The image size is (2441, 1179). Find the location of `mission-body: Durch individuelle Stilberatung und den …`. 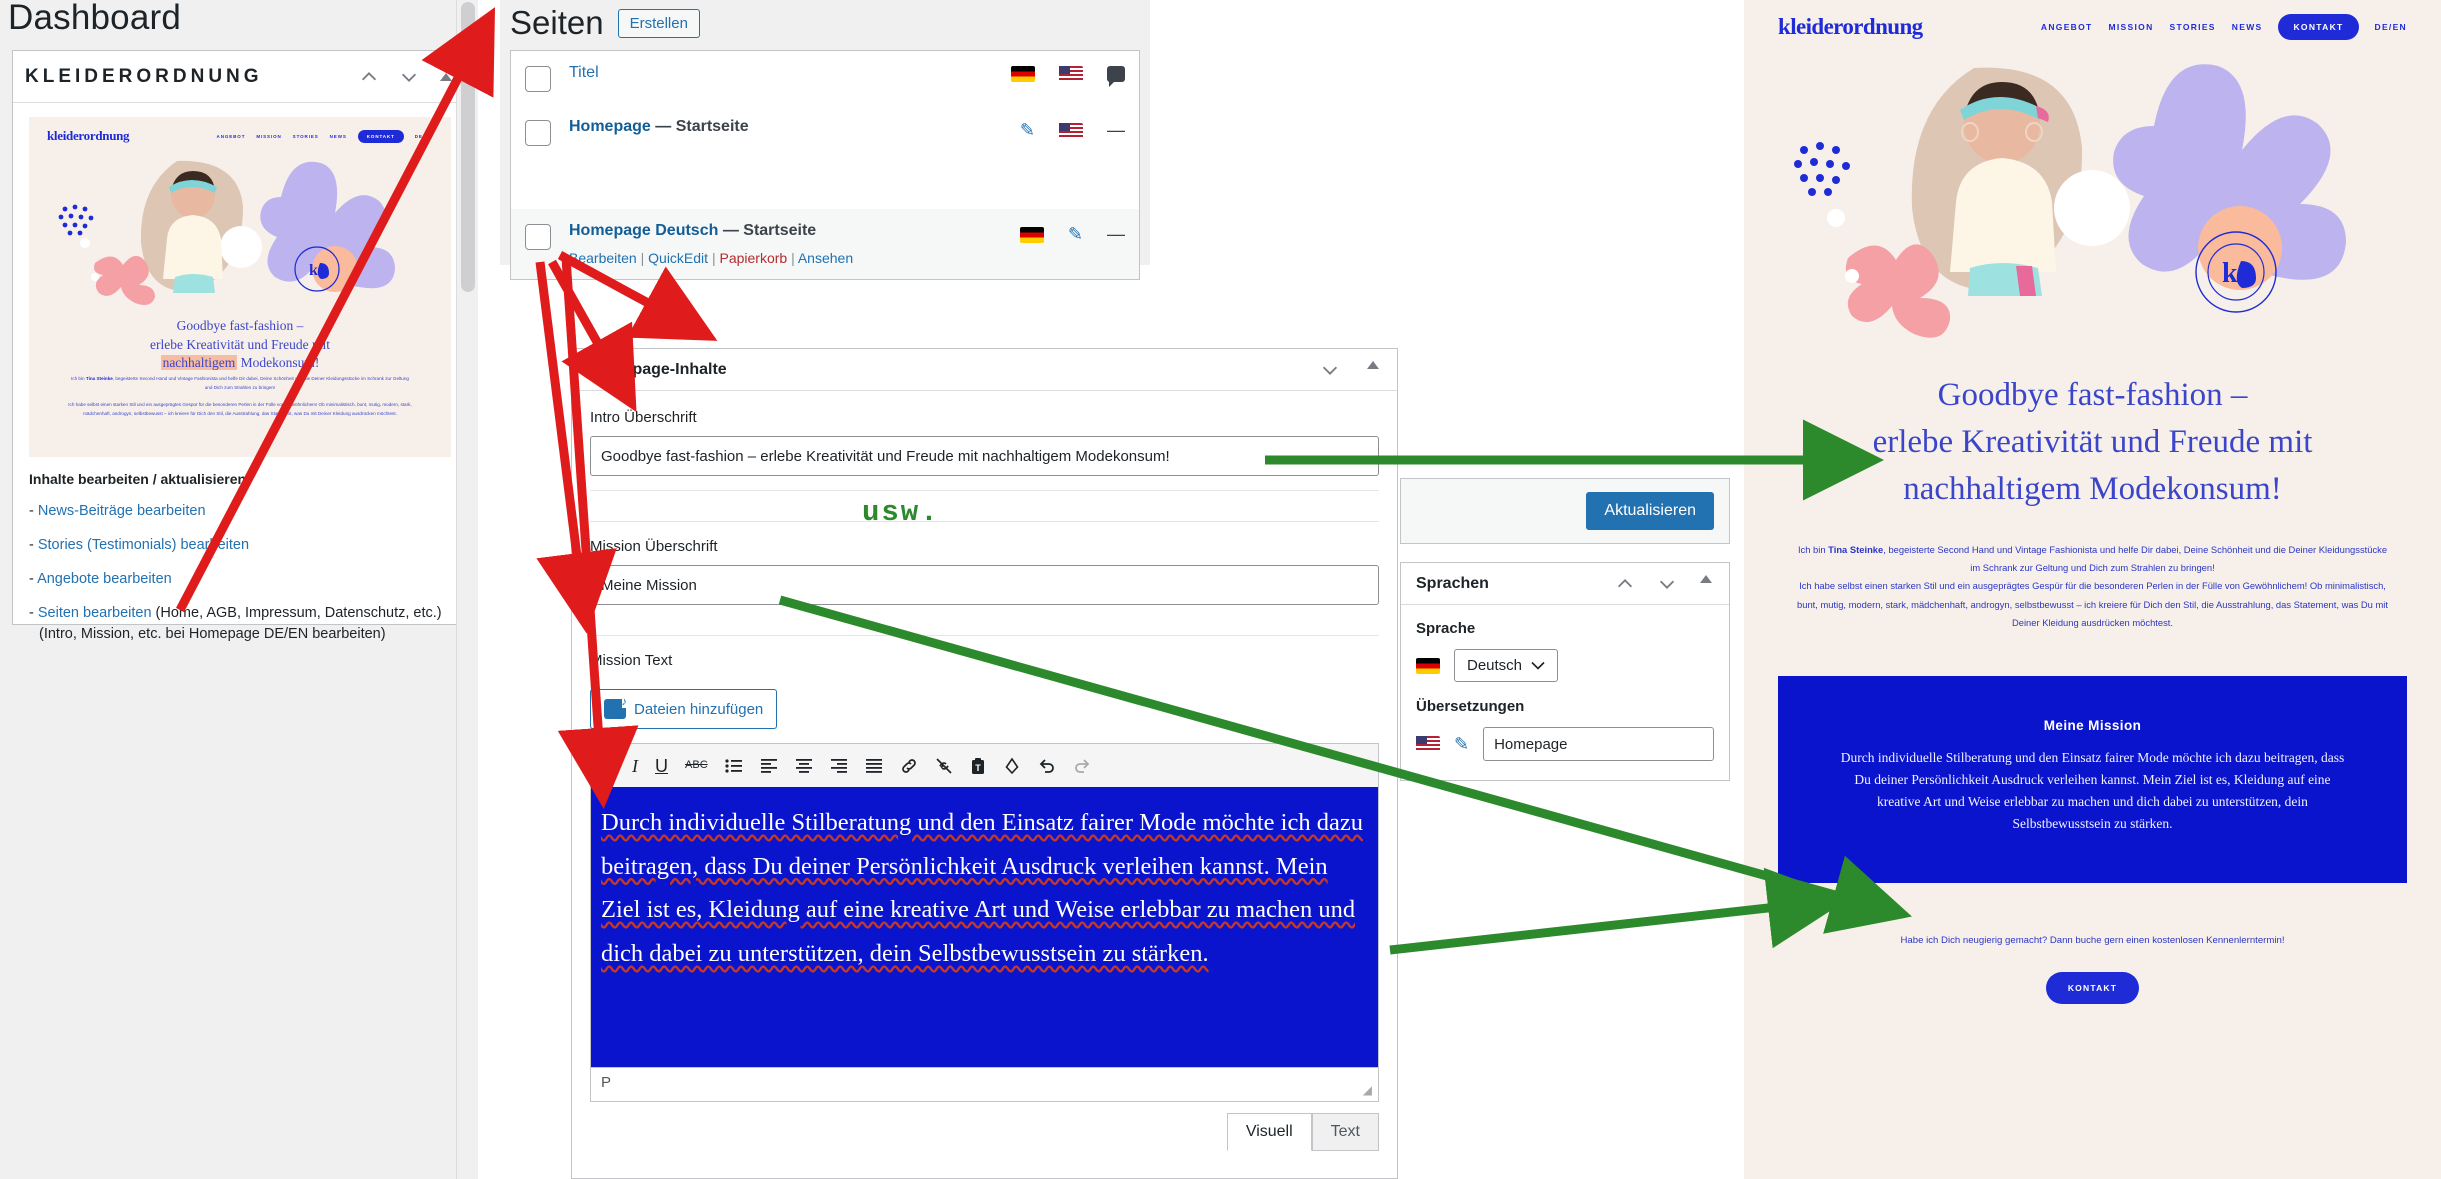

mission-body: Durch individuelle Stilberatung und den … is located at coordinates (2092, 790).